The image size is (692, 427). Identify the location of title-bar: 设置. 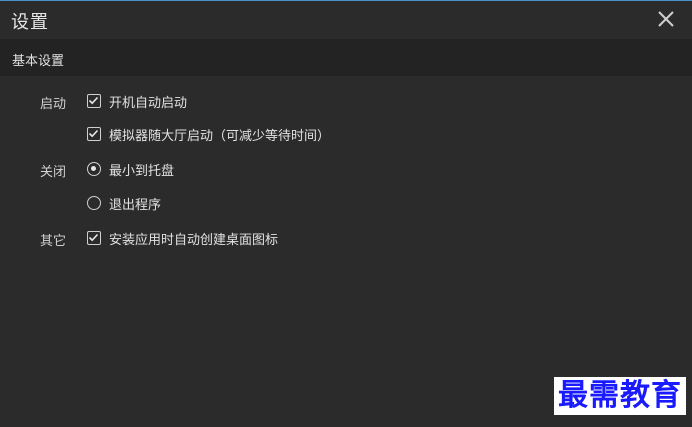
(346, 20).